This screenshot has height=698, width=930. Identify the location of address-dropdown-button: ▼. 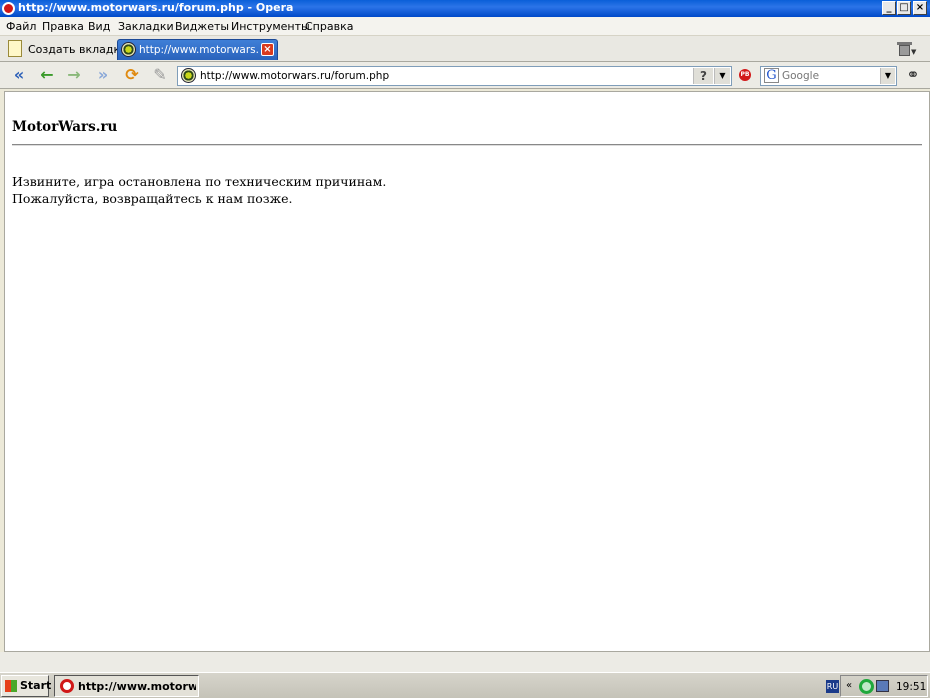
(722, 76).